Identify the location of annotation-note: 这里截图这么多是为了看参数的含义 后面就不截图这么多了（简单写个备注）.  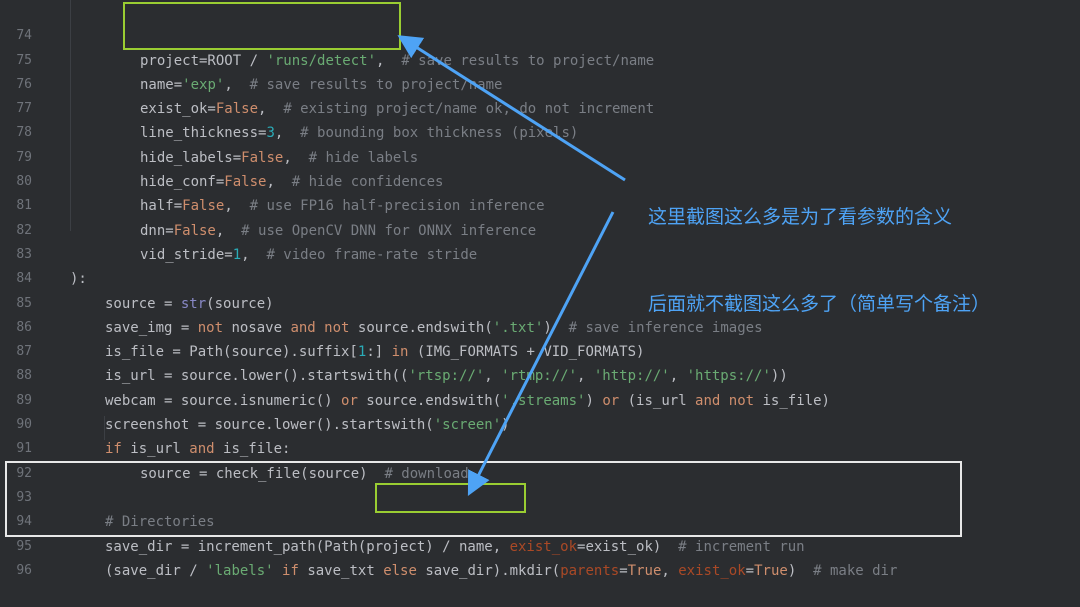
(819, 261).